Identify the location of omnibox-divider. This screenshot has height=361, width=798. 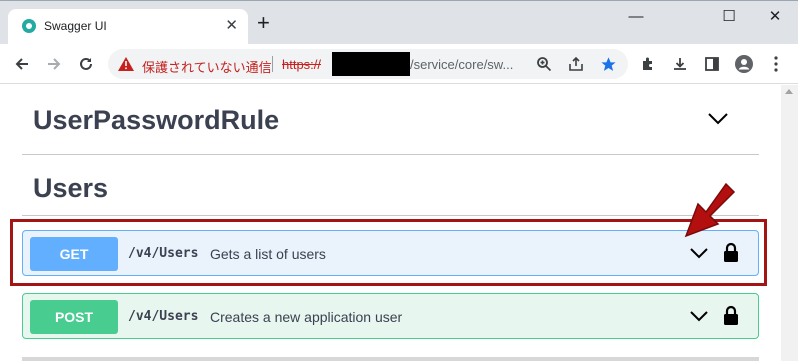
(272, 64).